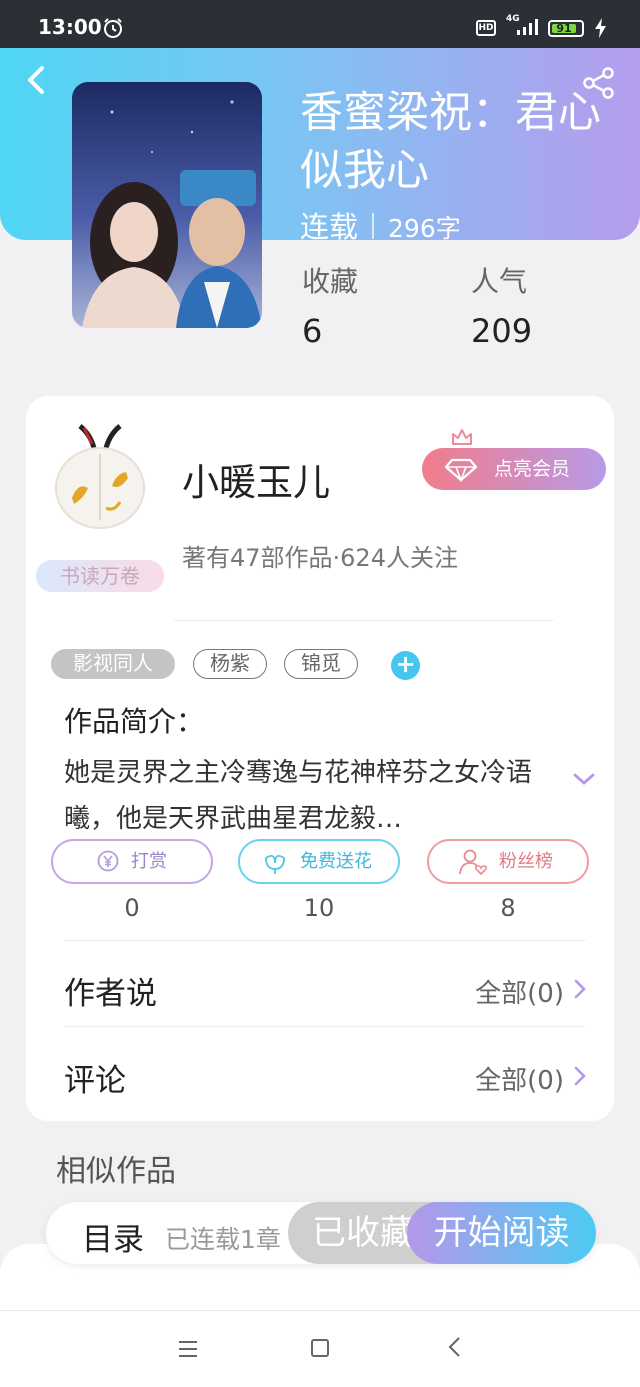  I want to click on fan-rank-button: 粉丝榜, so click(508, 861).